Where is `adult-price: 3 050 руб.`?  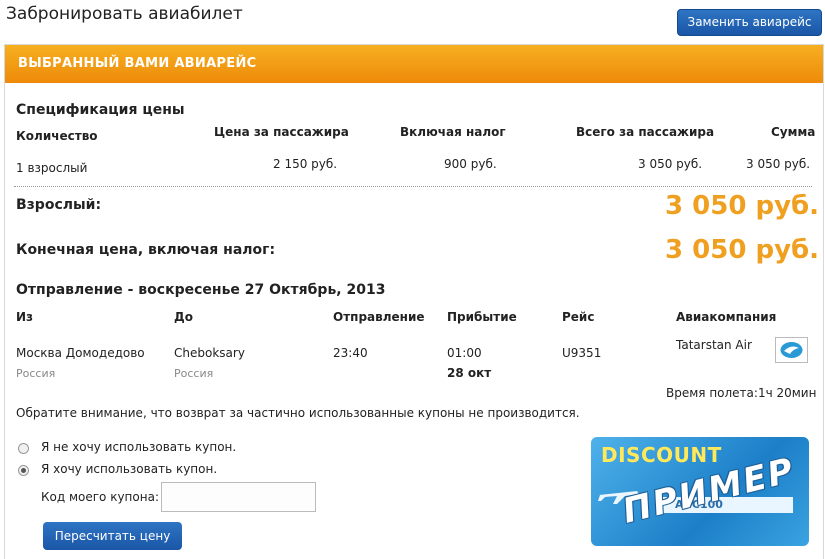 adult-price: 3 050 руб. is located at coordinates (742, 206).